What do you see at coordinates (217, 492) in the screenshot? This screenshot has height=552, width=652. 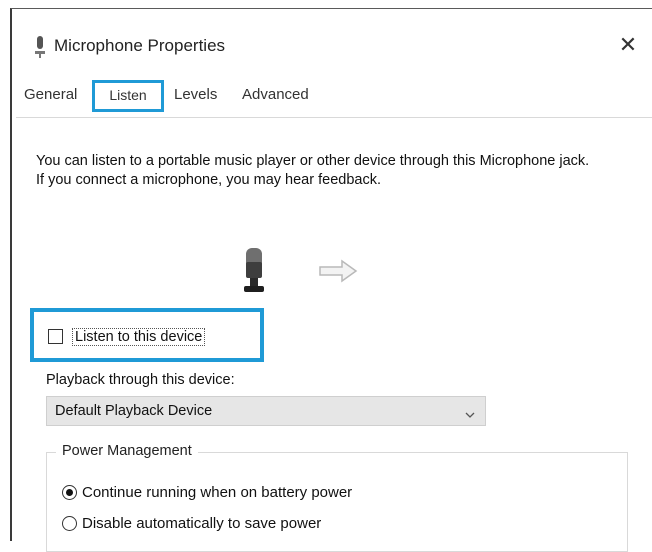 I see `radio-label: Continue running when on battery power` at bounding box center [217, 492].